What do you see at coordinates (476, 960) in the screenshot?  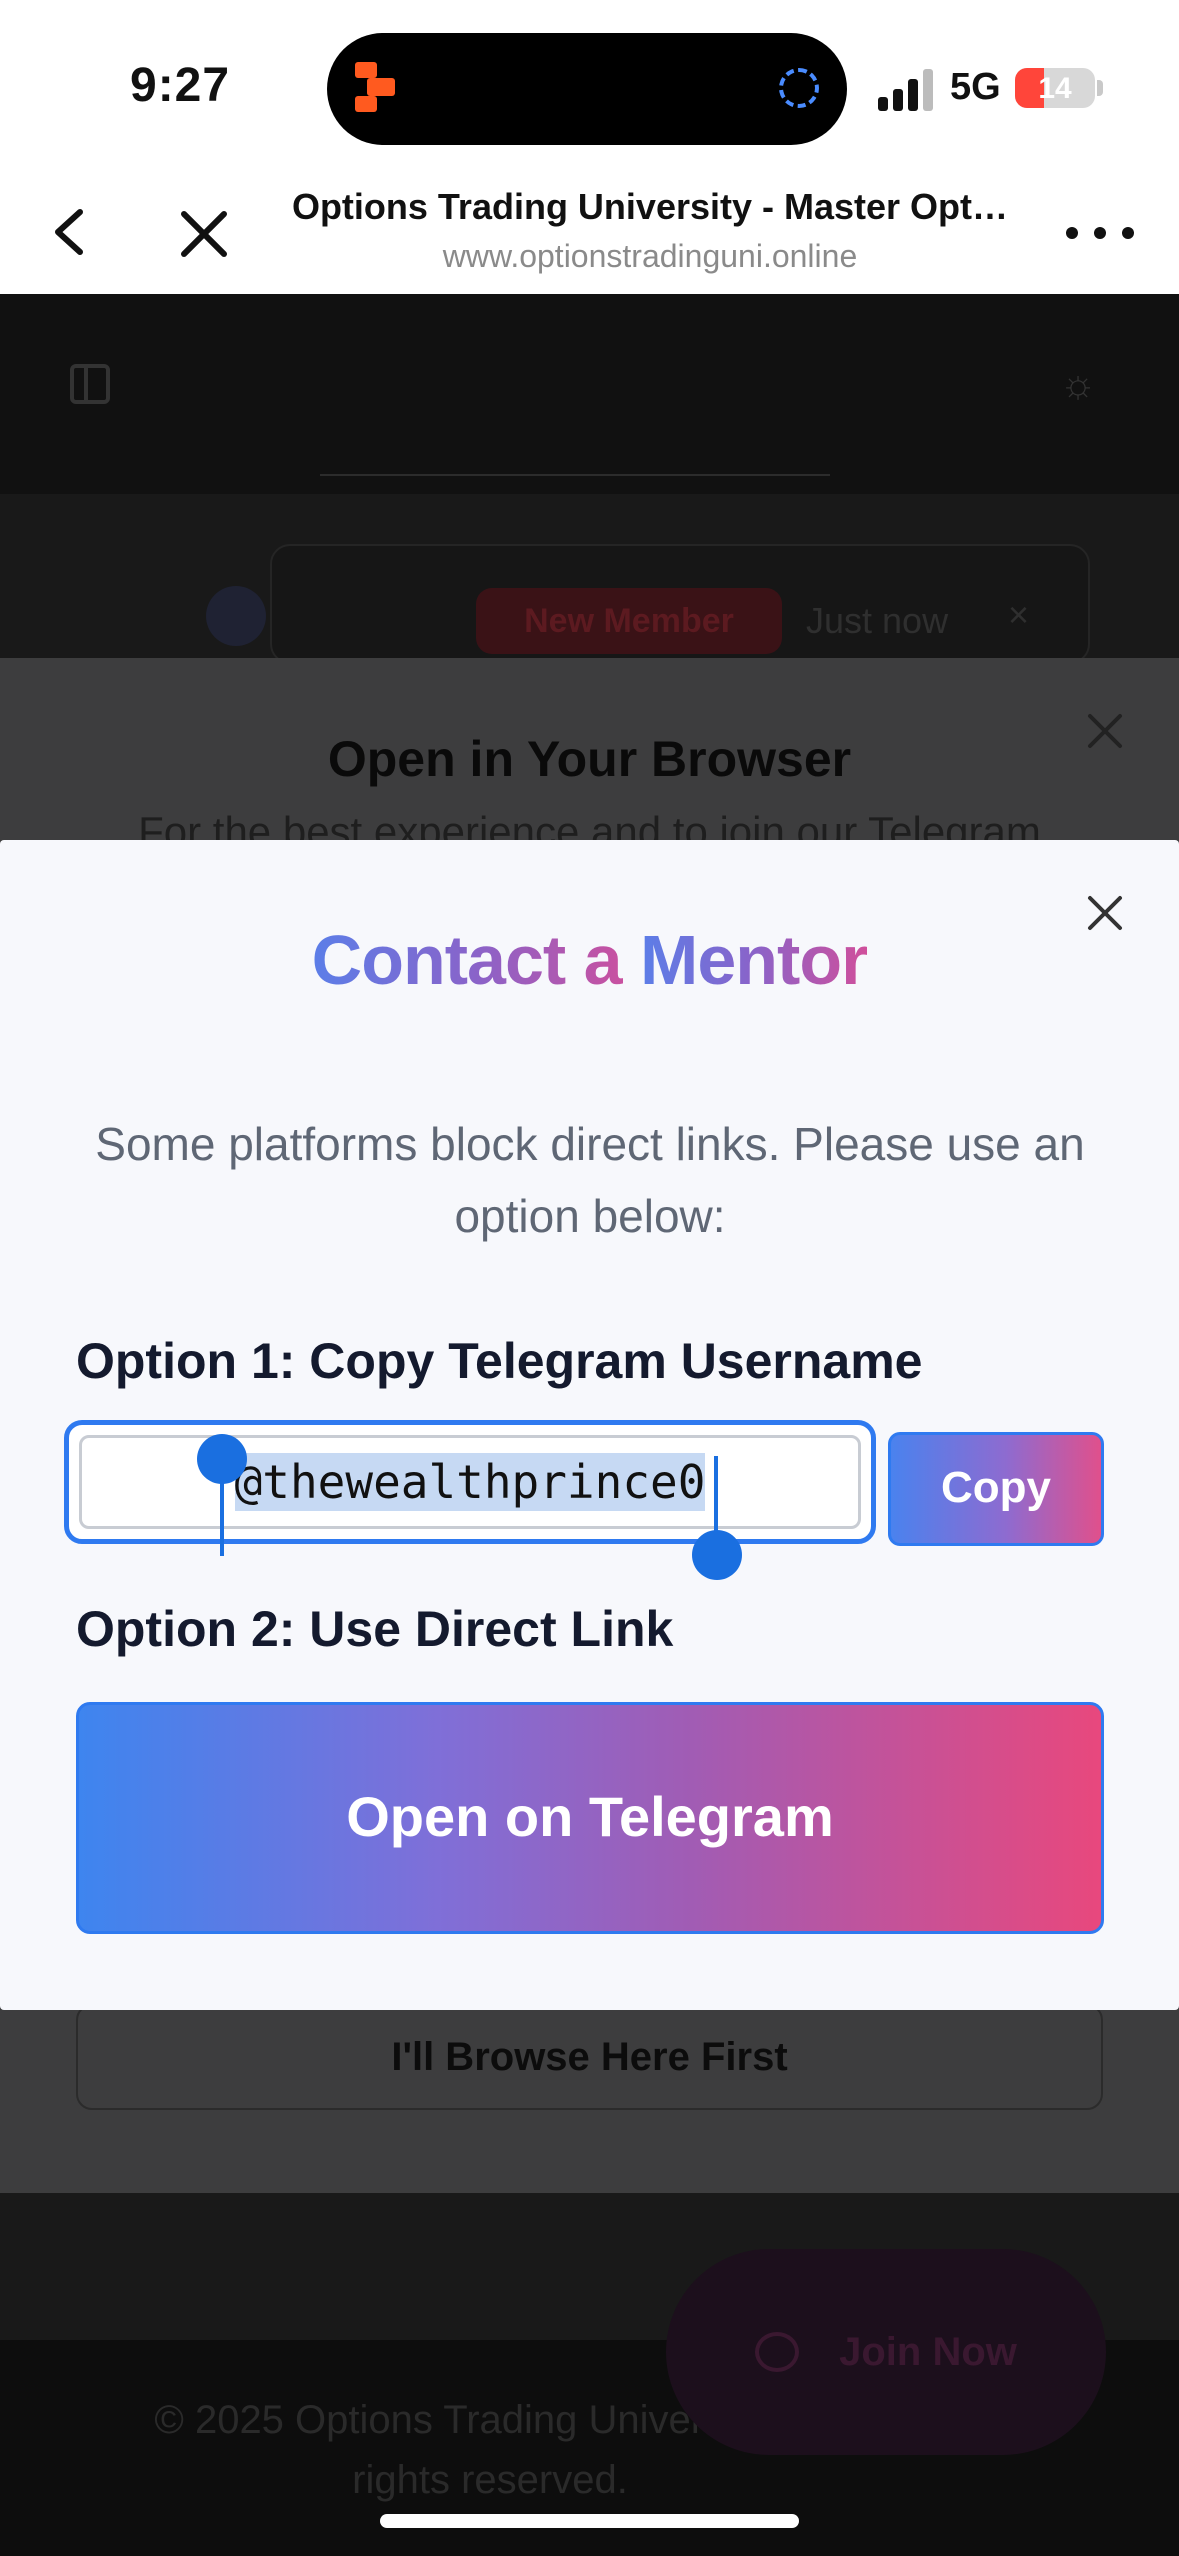 I see `modal-title-part1: Contact a` at bounding box center [476, 960].